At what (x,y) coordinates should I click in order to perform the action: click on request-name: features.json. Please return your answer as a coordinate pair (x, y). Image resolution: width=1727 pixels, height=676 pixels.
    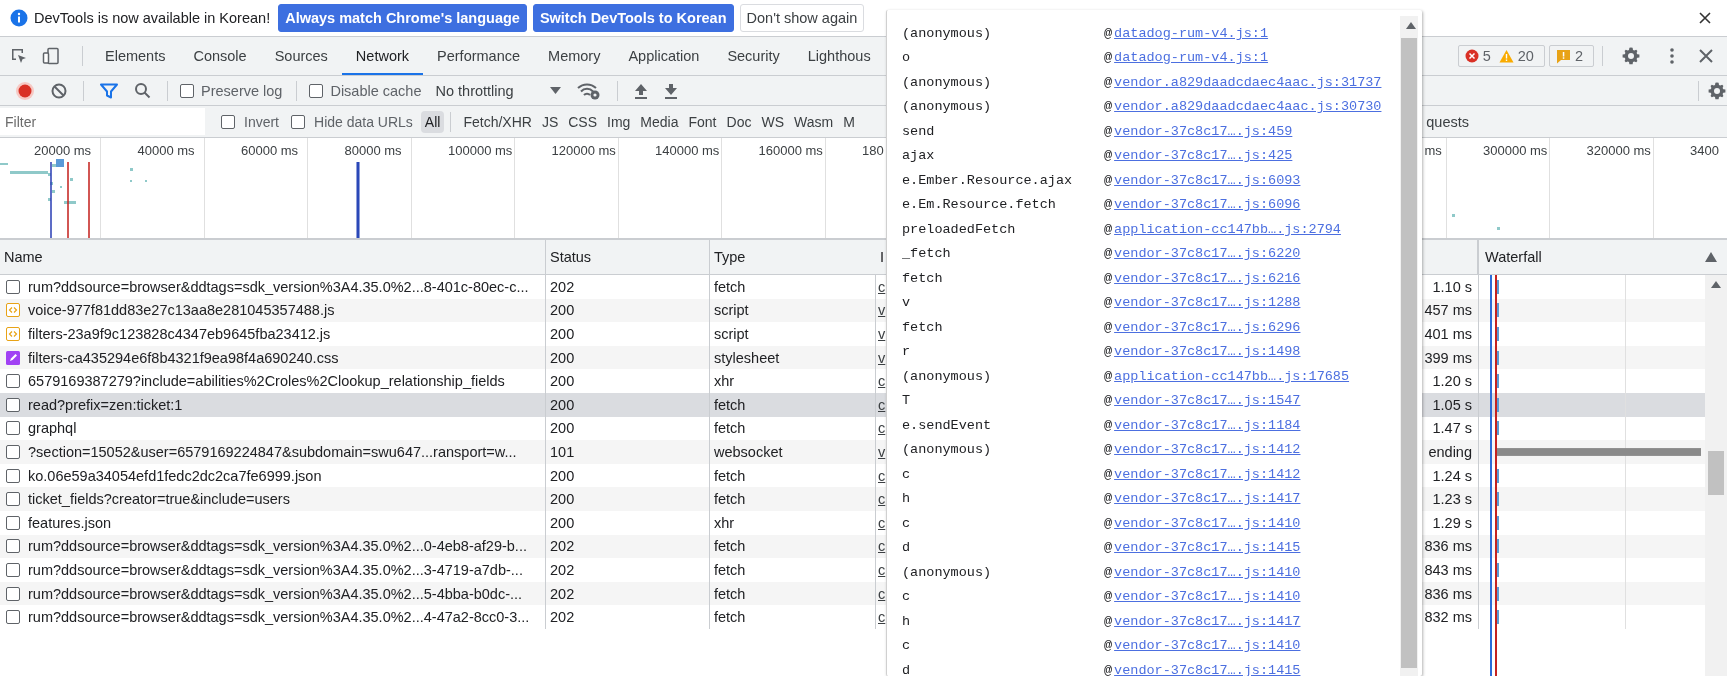
    Looking at the image, I should click on (70, 522).